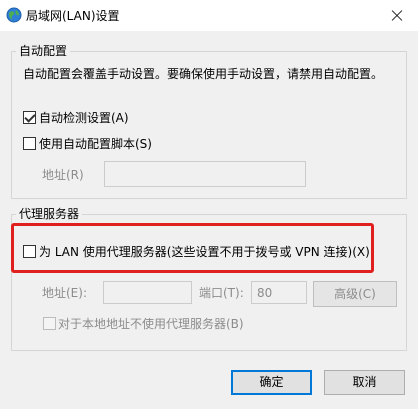 This screenshot has width=418, height=409. I want to click on advanced-button-label: 高级(C), so click(355, 294).